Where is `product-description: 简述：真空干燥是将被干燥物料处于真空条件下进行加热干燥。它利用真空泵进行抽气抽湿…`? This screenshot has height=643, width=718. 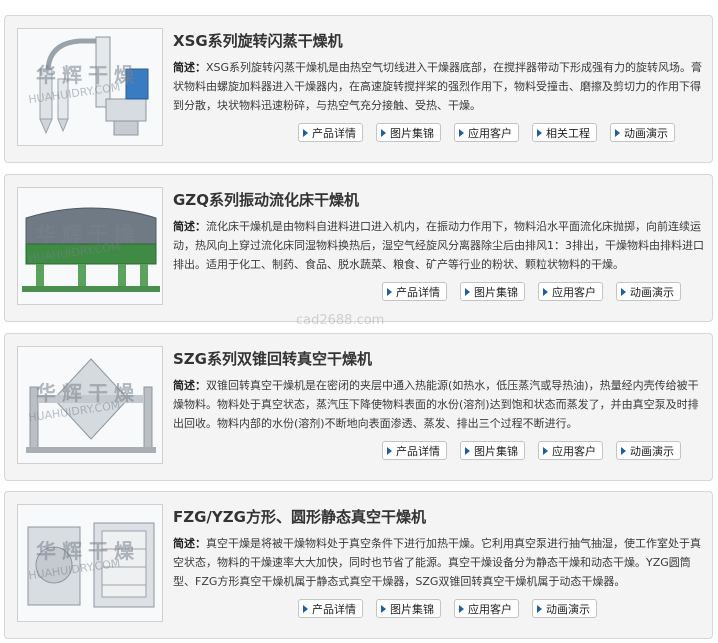
product-description: 简述：真空干燥是将被干燥物料处于真空条件下进行加热干燥。它利用真空泵进行抽气抽湿… is located at coordinates (439, 562).